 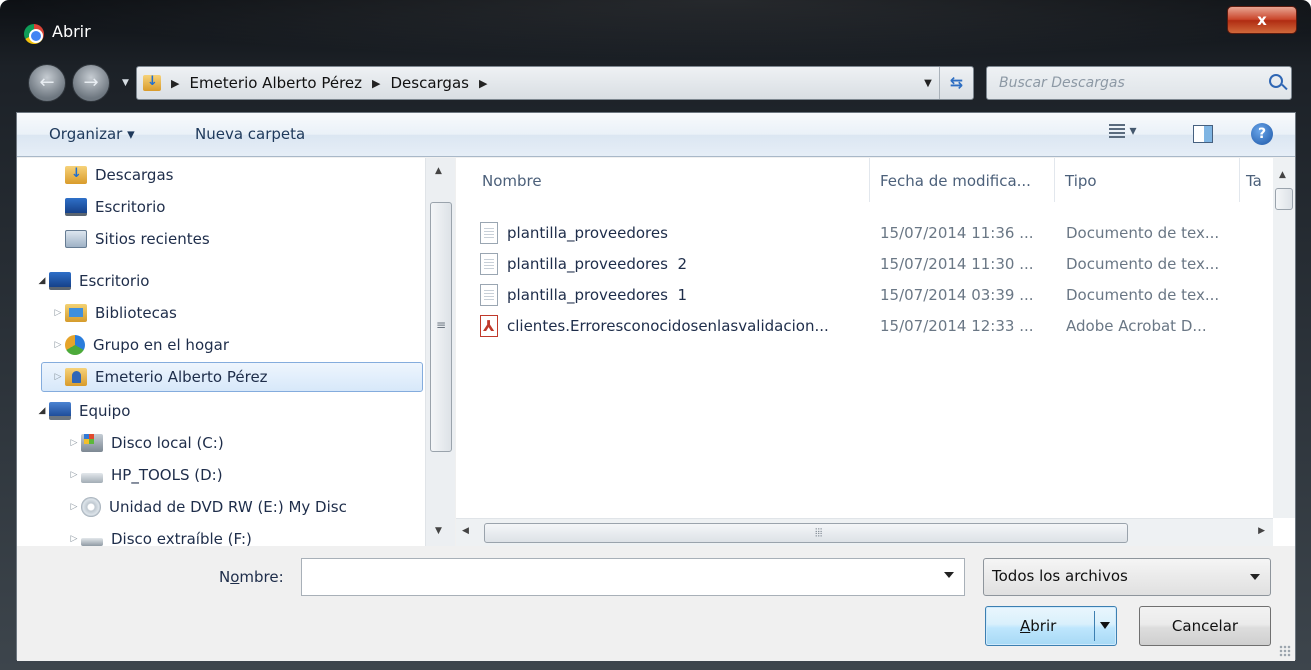 I want to click on breadcrumb-user: Emeterio Alberto Pérez, so click(x=275, y=83).